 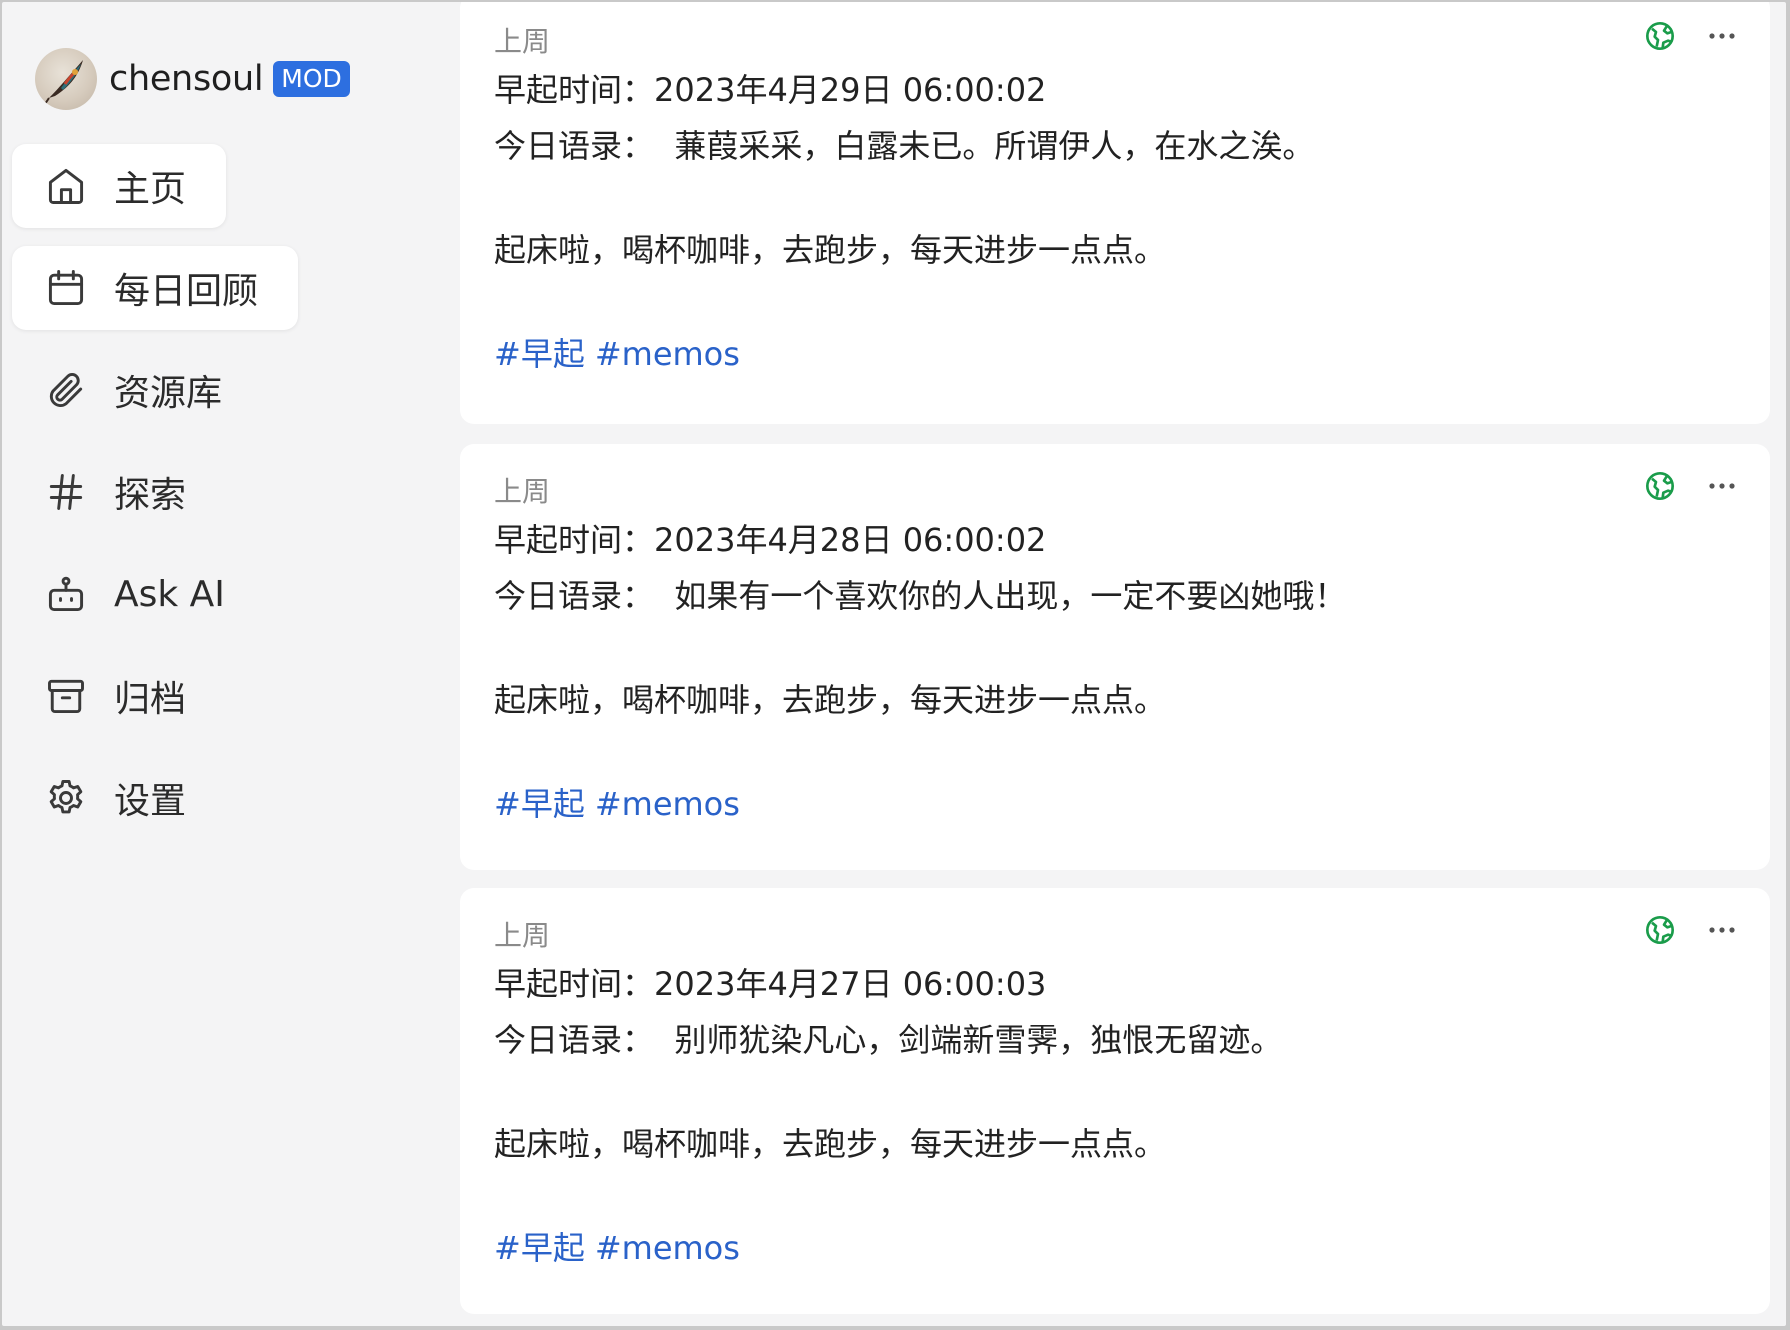 I want to click on memo-wake-line: 早起时间：2023年4月28日 06:00:02, so click(x=770, y=540).